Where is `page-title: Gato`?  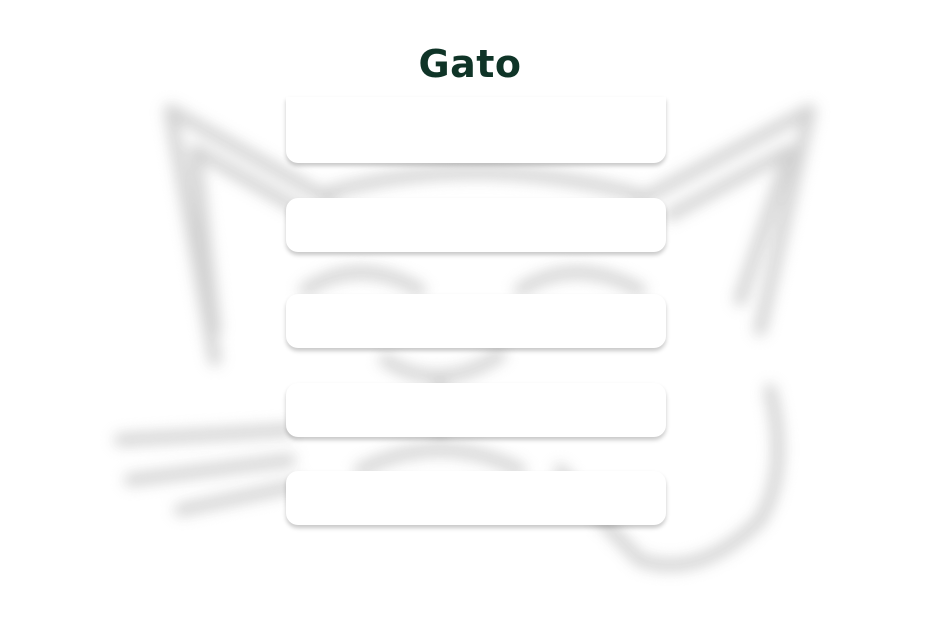 page-title: Gato is located at coordinates (470, 64).